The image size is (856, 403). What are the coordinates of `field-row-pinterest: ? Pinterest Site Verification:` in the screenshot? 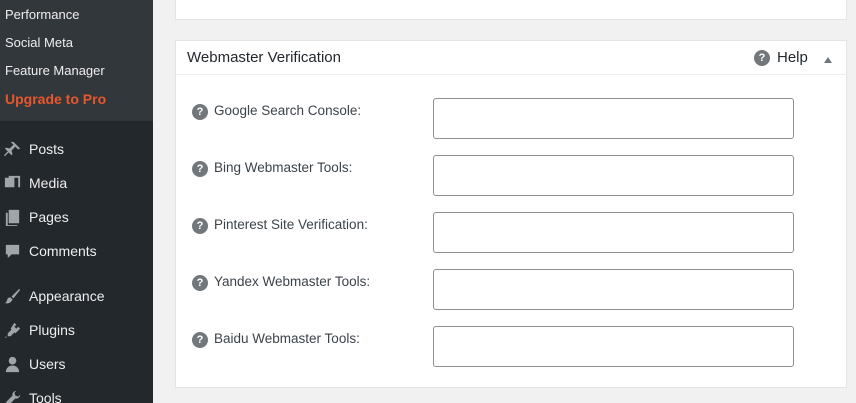 It's located at (511, 232).